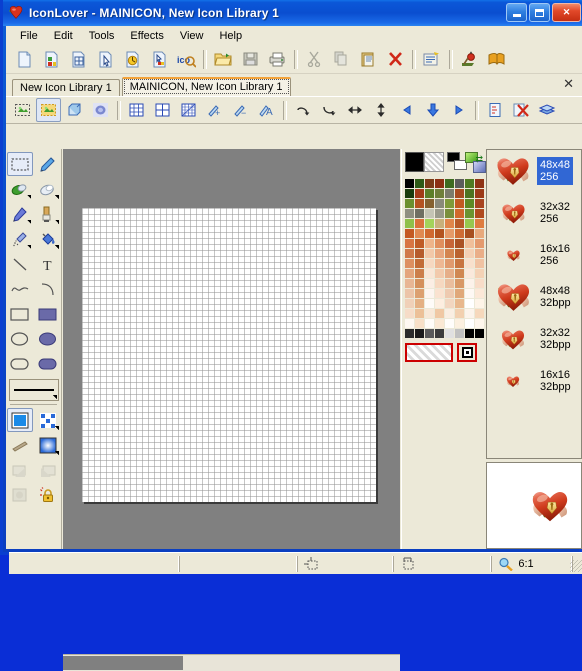 This screenshot has height=671, width=582. Describe the element at coordinates (206, 86) in the screenshot. I see `tab-mainicon-new-icon-library-1: MAINICON, New Icon Library 1` at that location.